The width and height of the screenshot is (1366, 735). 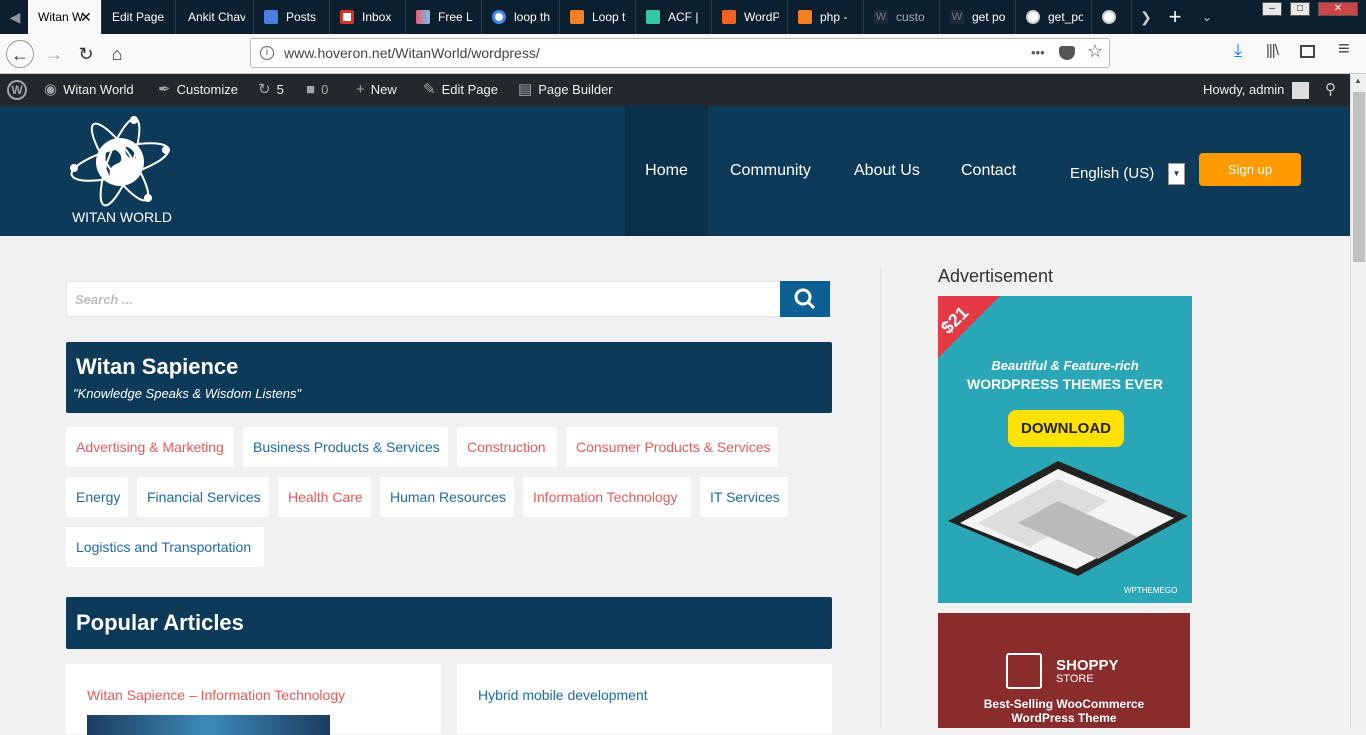 I want to click on gmail-icon, so click(x=347, y=17).